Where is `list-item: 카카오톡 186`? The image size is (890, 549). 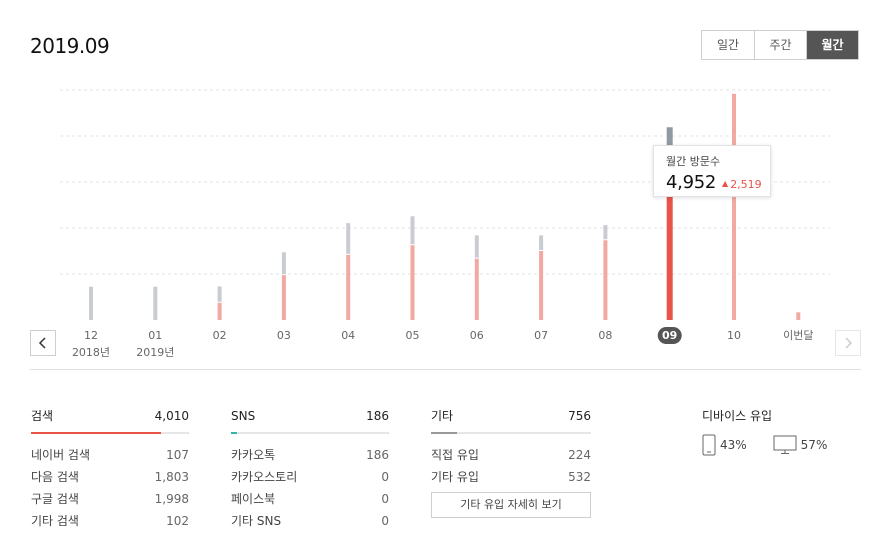
list-item: 카카오톡 186 is located at coordinates (310, 455).